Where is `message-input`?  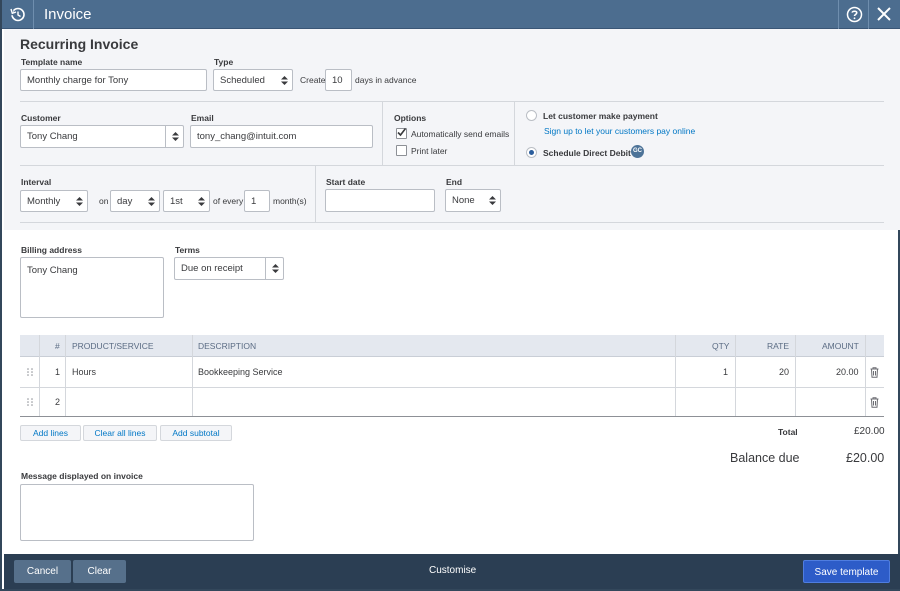
message-input is located at coordinates (137, 512).